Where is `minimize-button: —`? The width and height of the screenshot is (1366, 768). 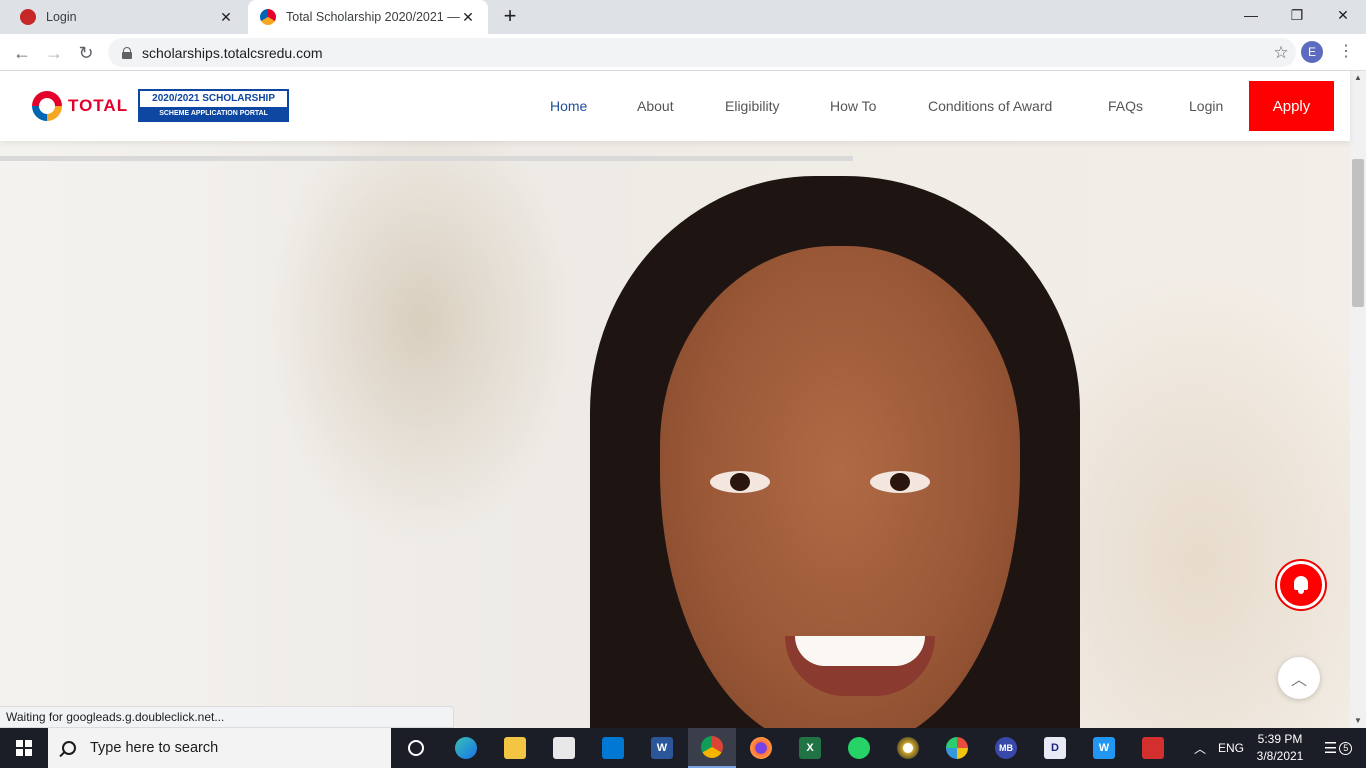 minimize-button: — is located at coordinates (1251, 15).